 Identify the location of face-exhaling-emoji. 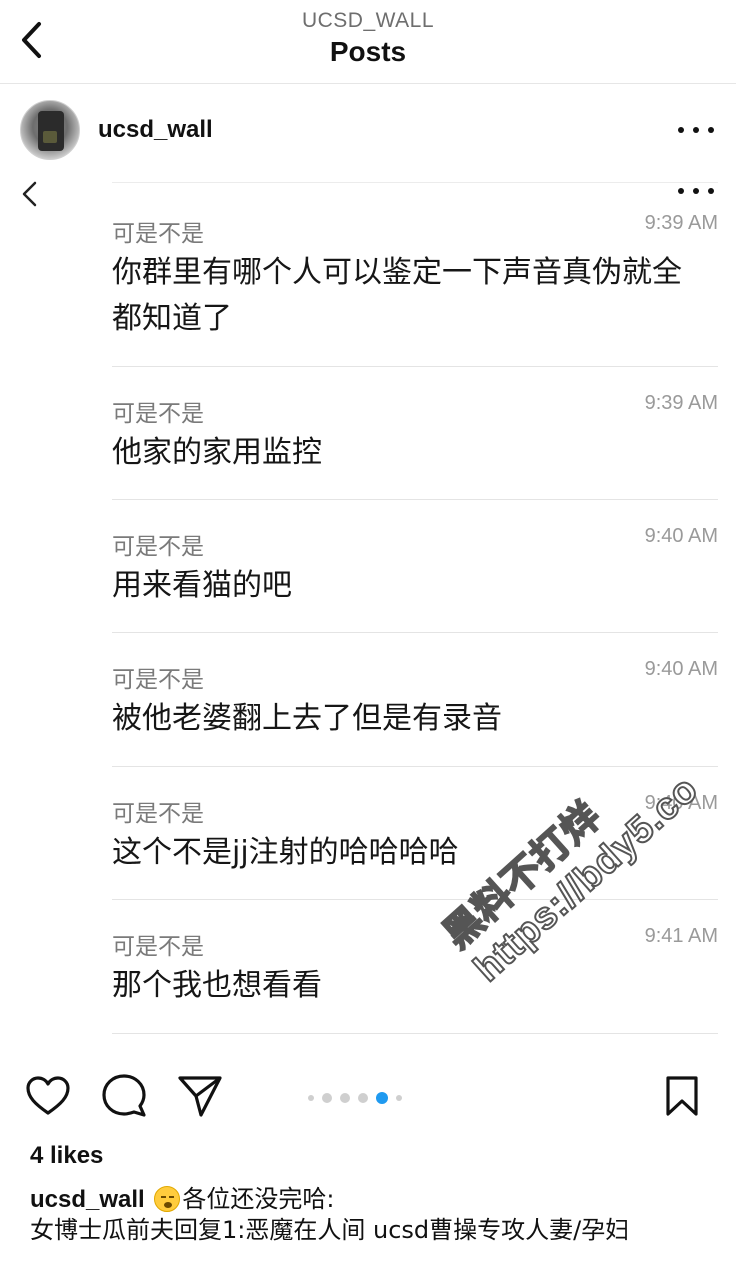
(167, 1199).